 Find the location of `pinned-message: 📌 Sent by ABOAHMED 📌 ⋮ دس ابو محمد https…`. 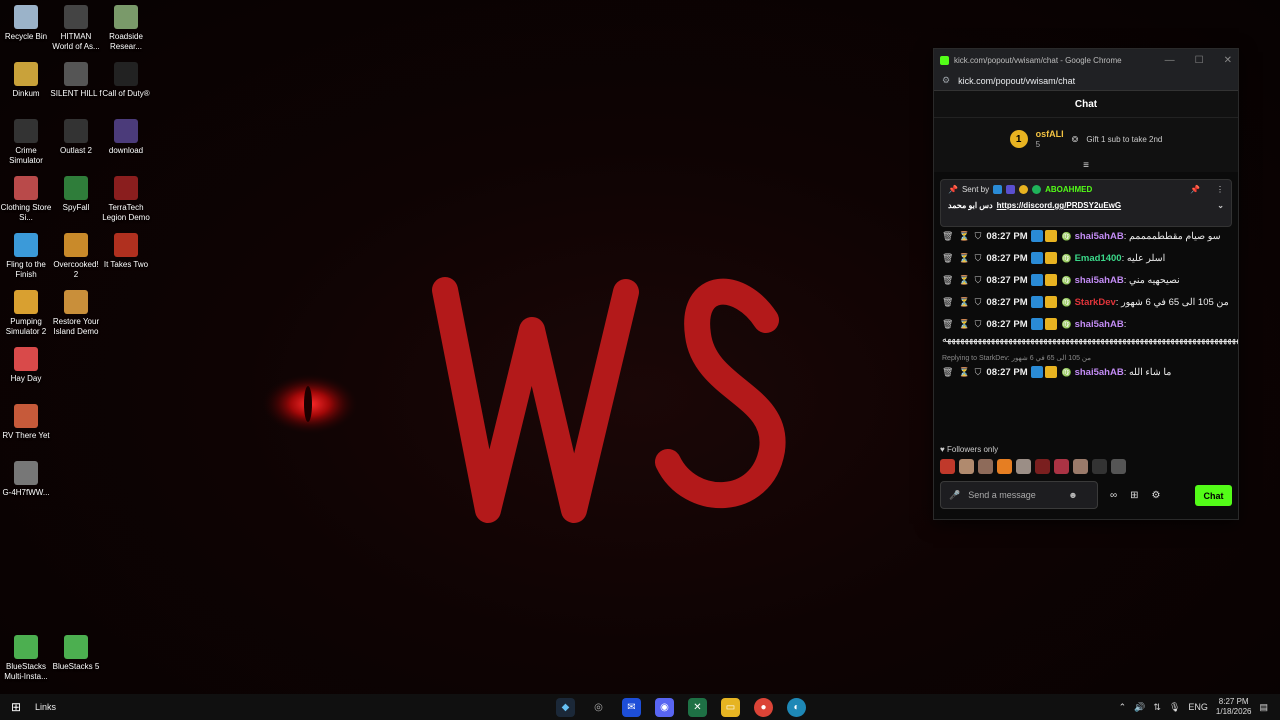

pinned-message: 📌 Sent by ABOAHMED 📌 ⋮ دس ابو محمد https… is located at coordinates (1086, 203).